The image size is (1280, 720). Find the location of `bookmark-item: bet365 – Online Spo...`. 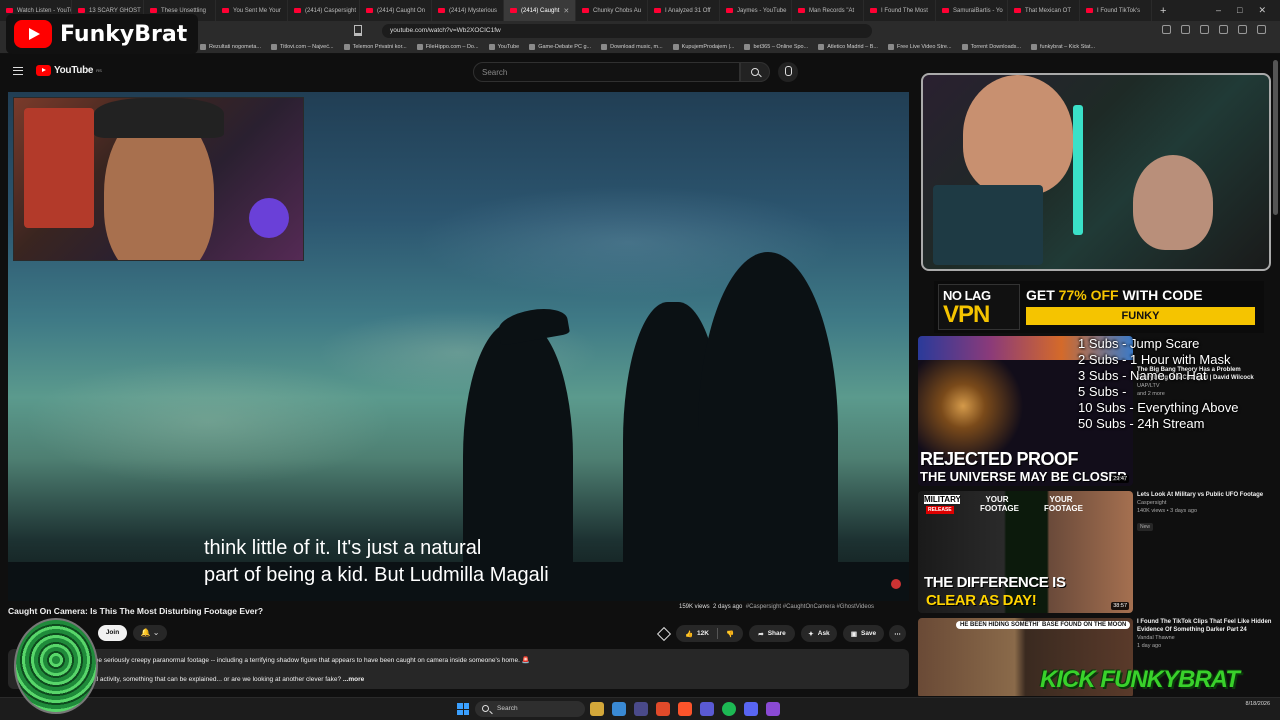

bookmark-item: bet365 – Online Spo... is located at coordinates (776, 47).